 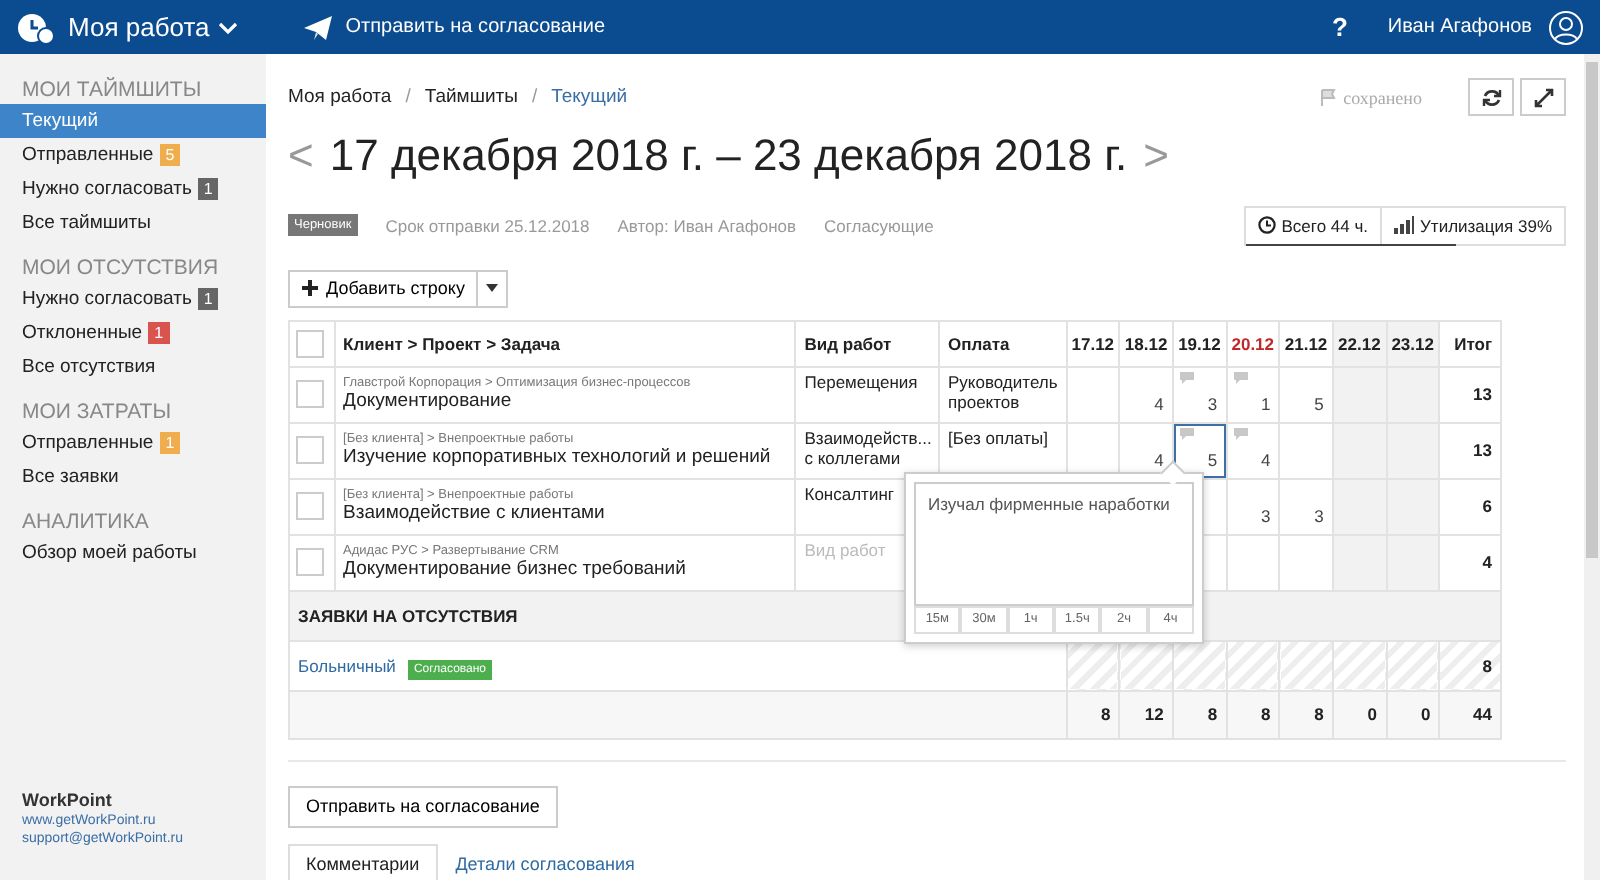 What do you see at coordinates (879, 225) in the screenshot?
I see `meta-text: Согласующие` at bounding box center [879, 225].